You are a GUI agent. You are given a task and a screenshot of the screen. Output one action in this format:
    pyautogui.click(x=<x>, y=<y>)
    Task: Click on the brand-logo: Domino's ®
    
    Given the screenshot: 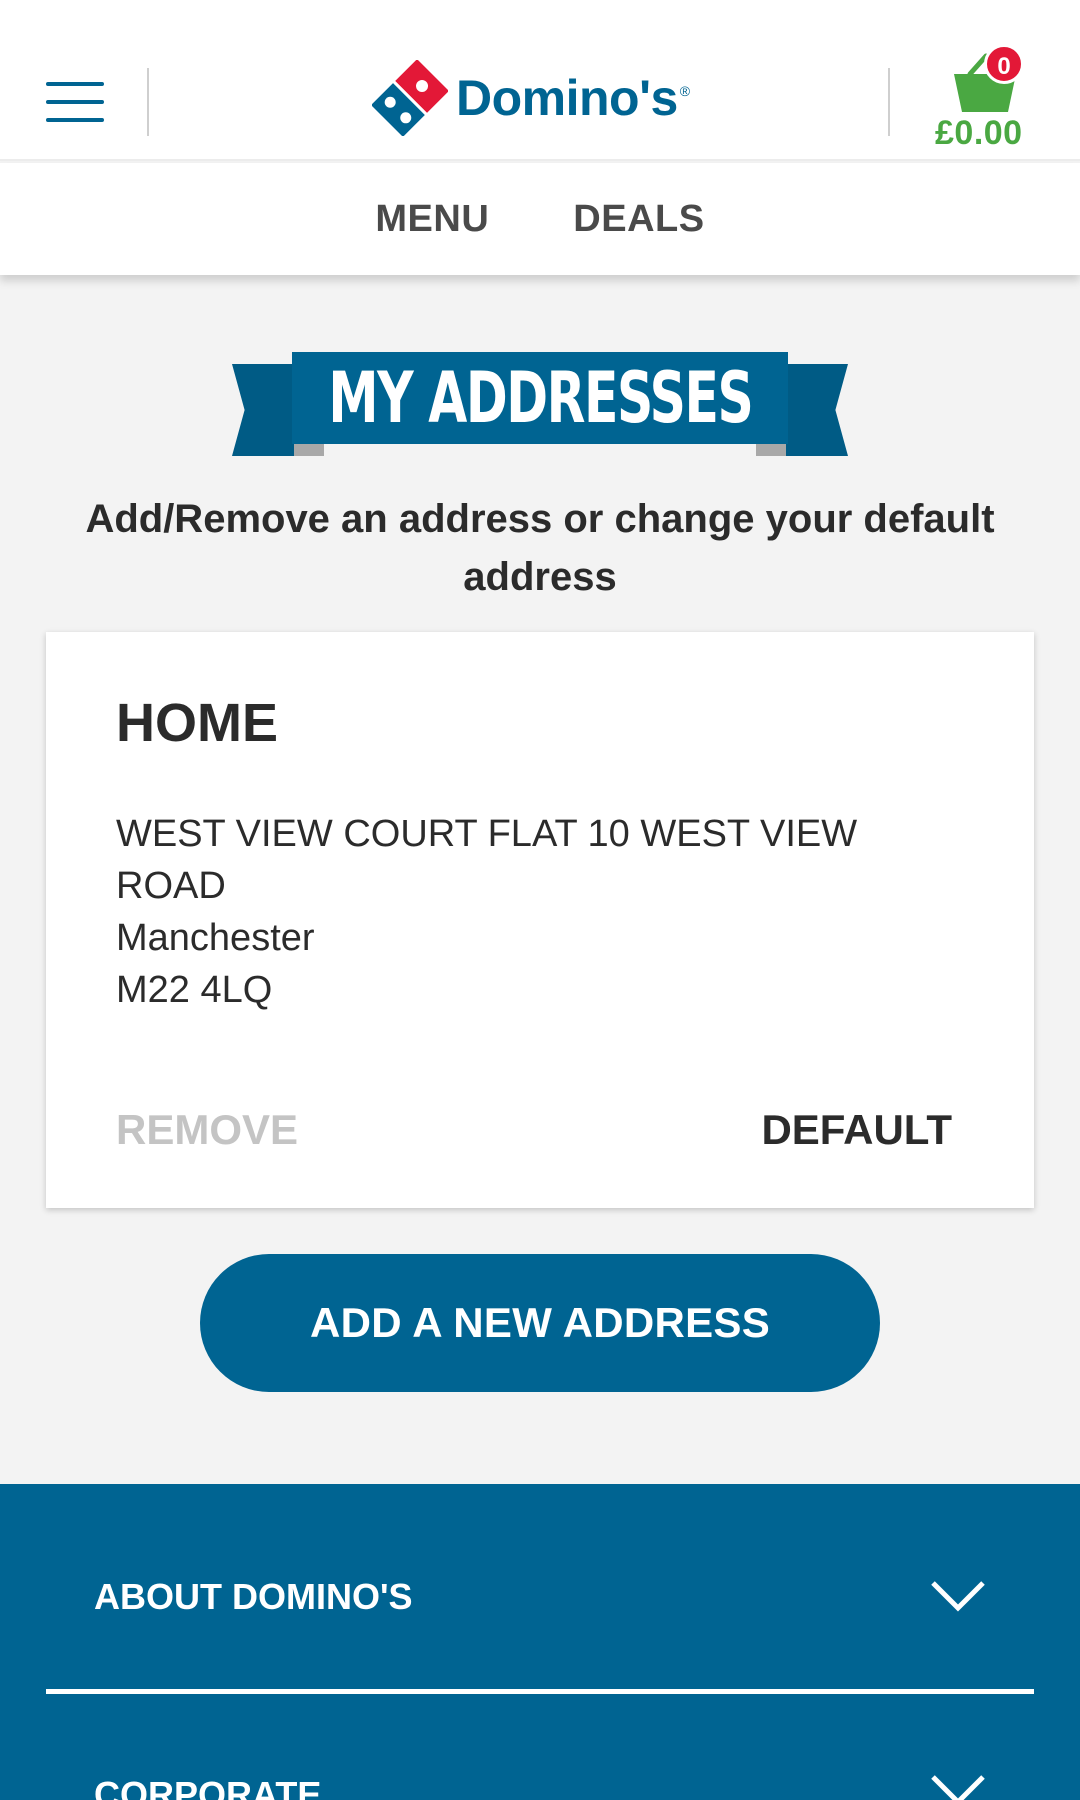 What is the action you would take?
    pyautogui.click(x=531, y=98)
    